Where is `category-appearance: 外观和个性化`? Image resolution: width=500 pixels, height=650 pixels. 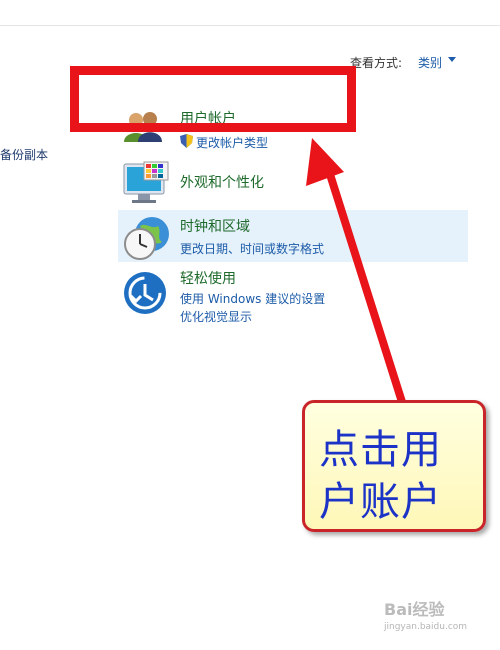 category-appearance: 外观和个性化 is located at coordinates (293, 183).